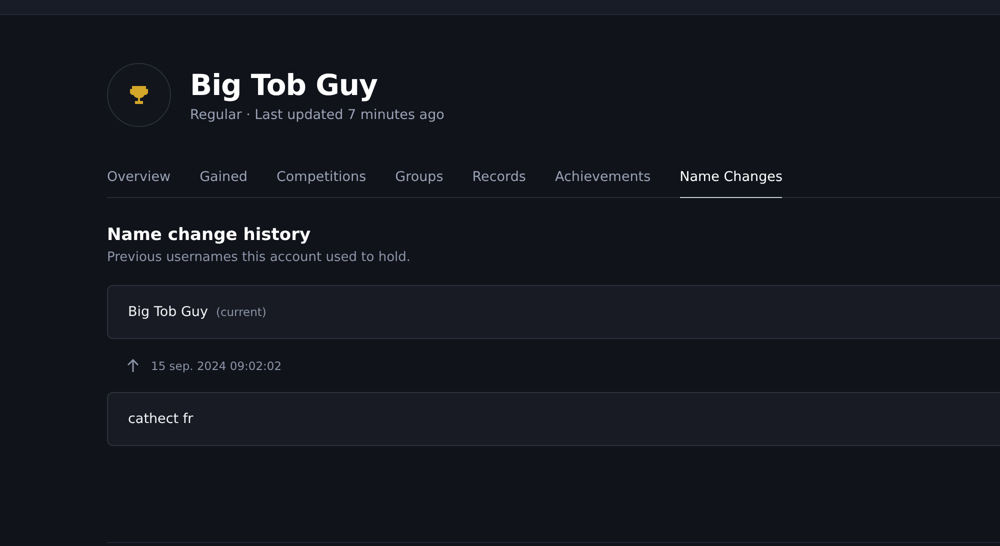 The image size is (1000, 546). Describe the element at coordinates (209, 235) in the screenshot. I see `section-title: Name change history` at that location.